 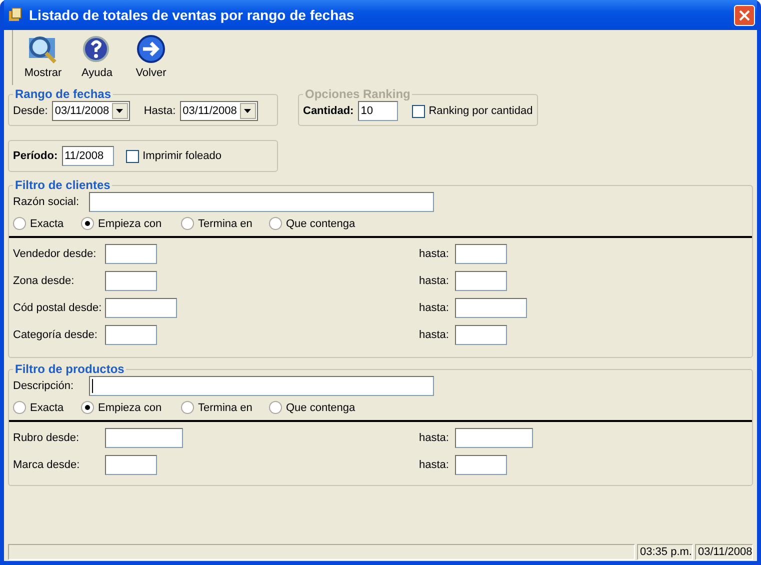 I want to click on status-text: 03:35 p.m., so click(x=665, y=552).